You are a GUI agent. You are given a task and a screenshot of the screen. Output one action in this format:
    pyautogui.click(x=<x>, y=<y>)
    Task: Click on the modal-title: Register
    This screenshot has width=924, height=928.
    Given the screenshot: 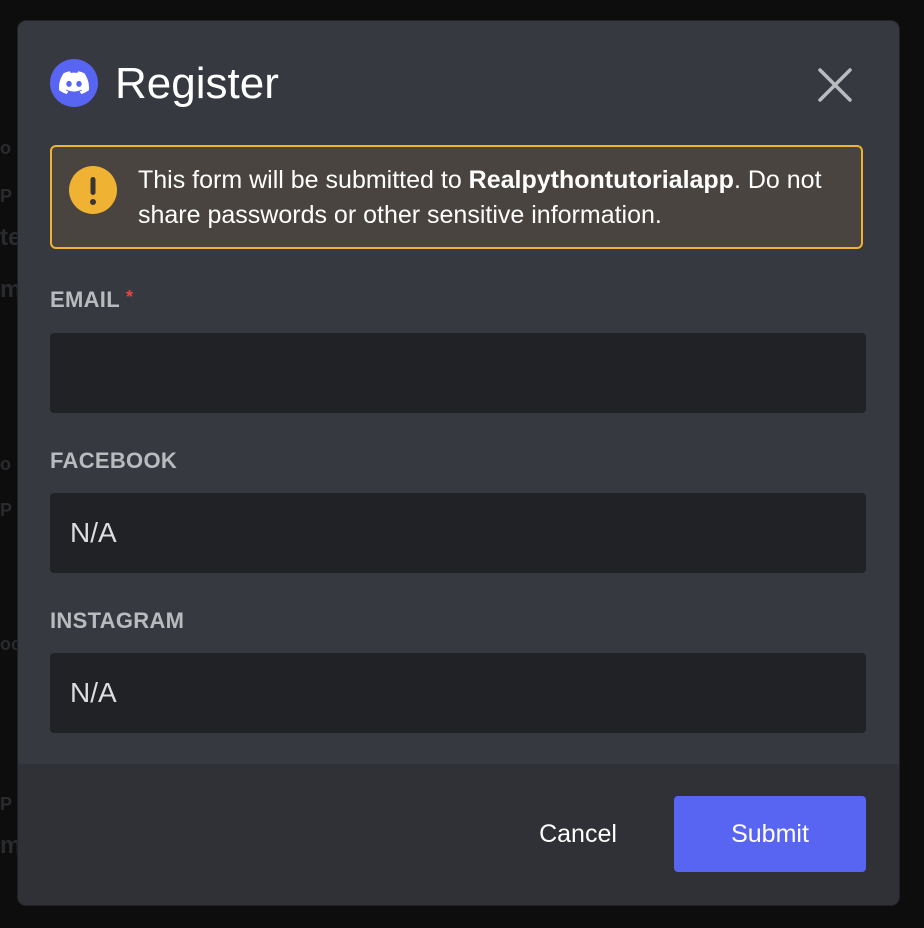 What is the action you would take?
    pyautogui.click(x=197, y=83)
    